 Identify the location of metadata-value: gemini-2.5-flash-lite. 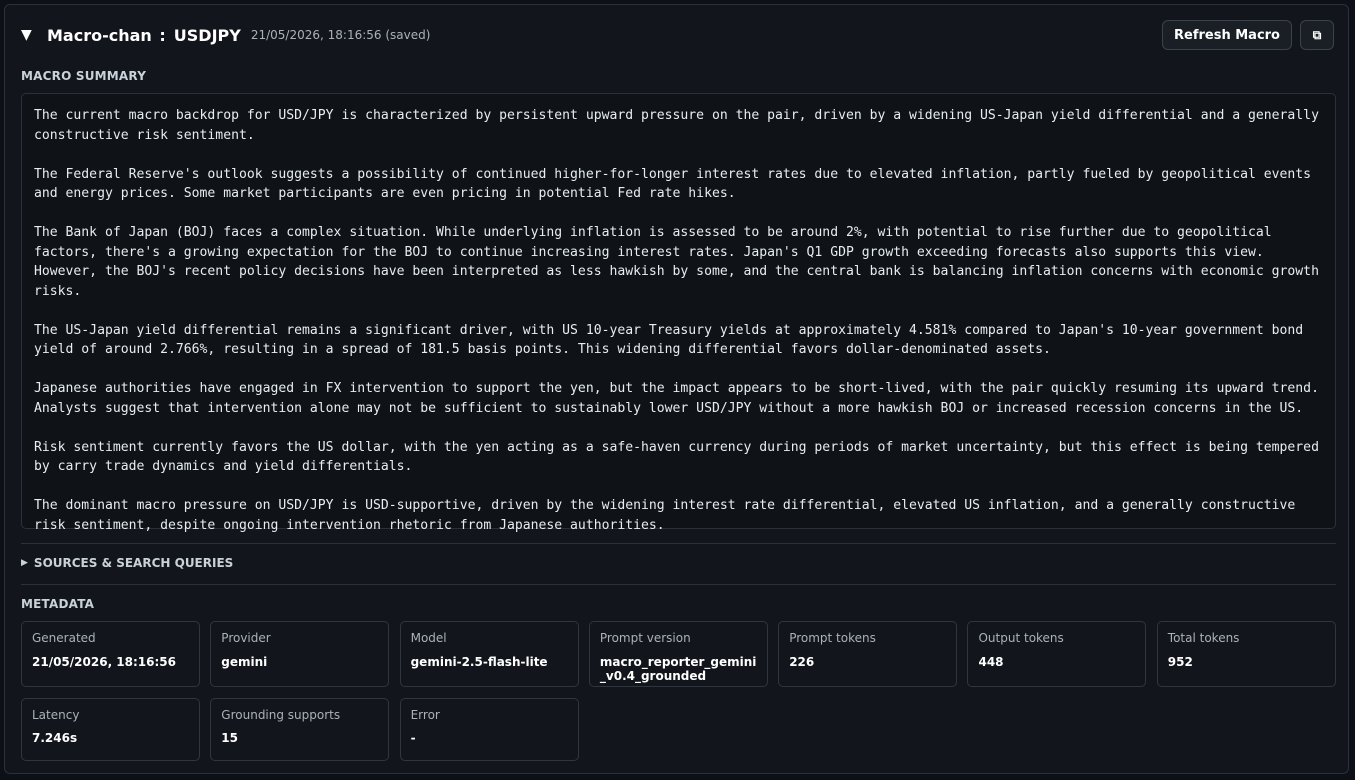
(479, 662).